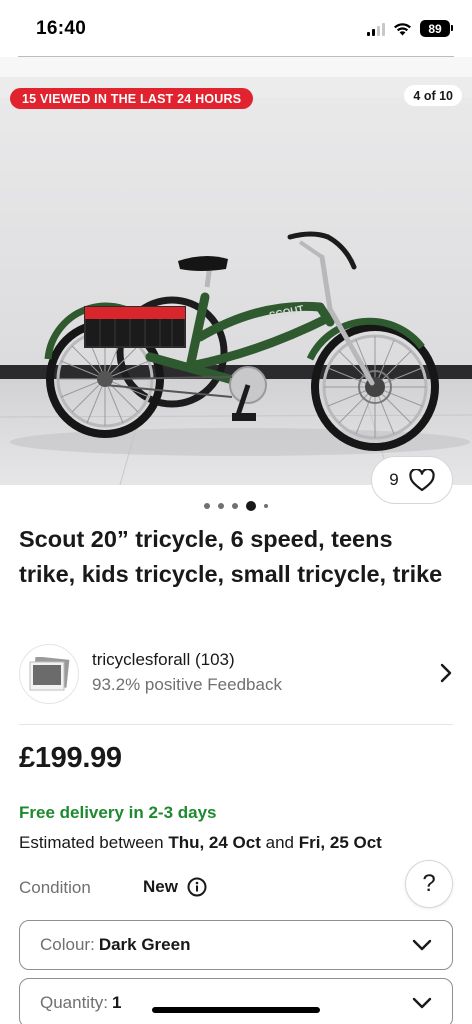  I want to click on chevron-right-icon, so click(446, 673).